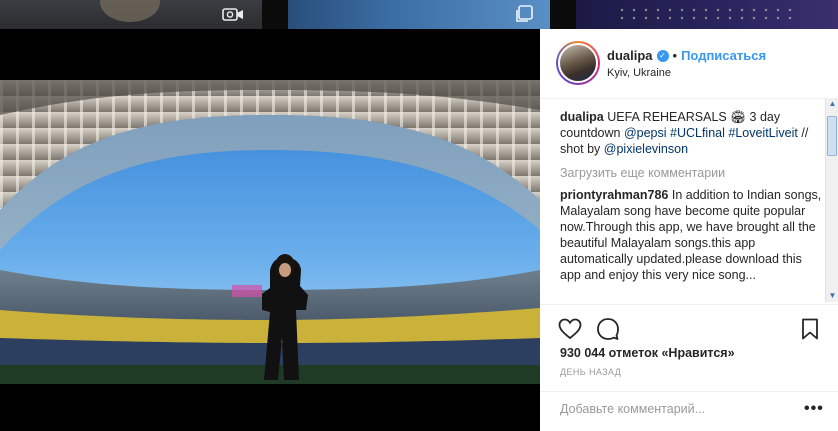 The height and width of the screenshot is (431, 838). Describe the element at coordinates (582, 117) in the screenshot. I see `caption-username: dualipa` at that location.